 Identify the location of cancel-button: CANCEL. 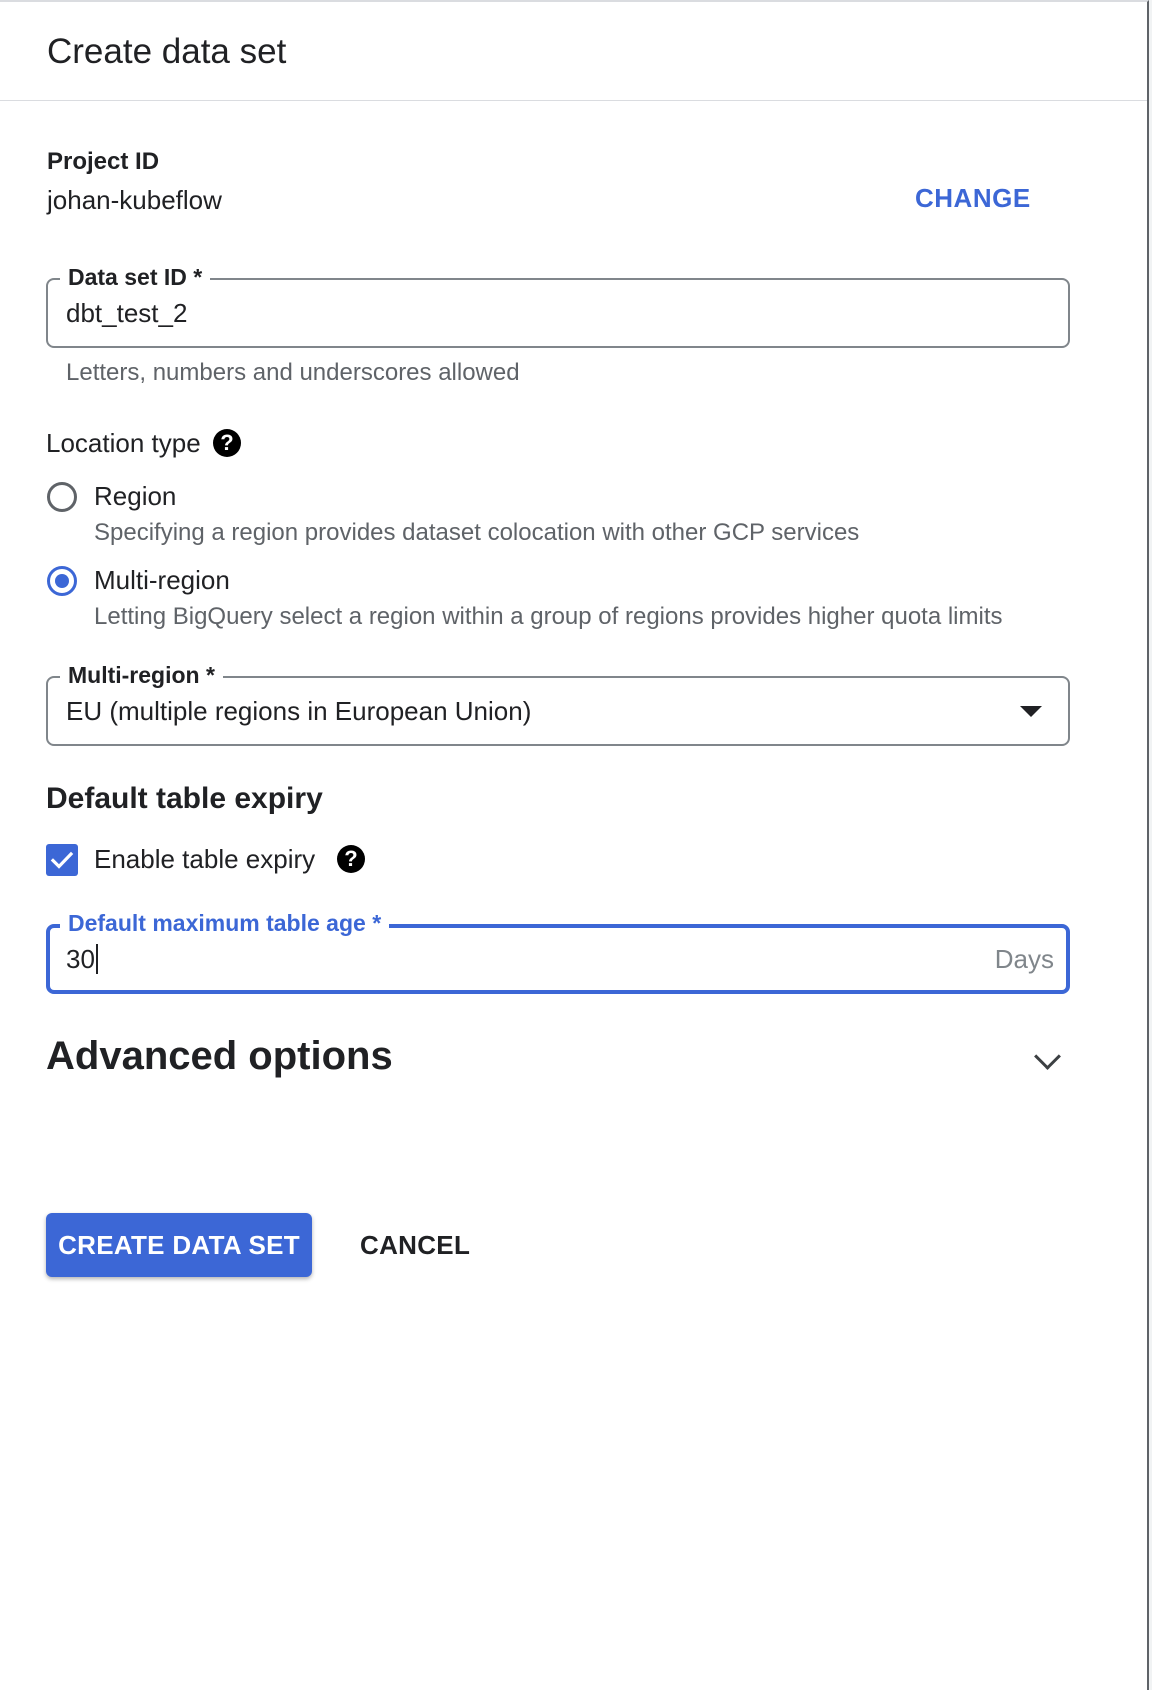
(415, 1245).